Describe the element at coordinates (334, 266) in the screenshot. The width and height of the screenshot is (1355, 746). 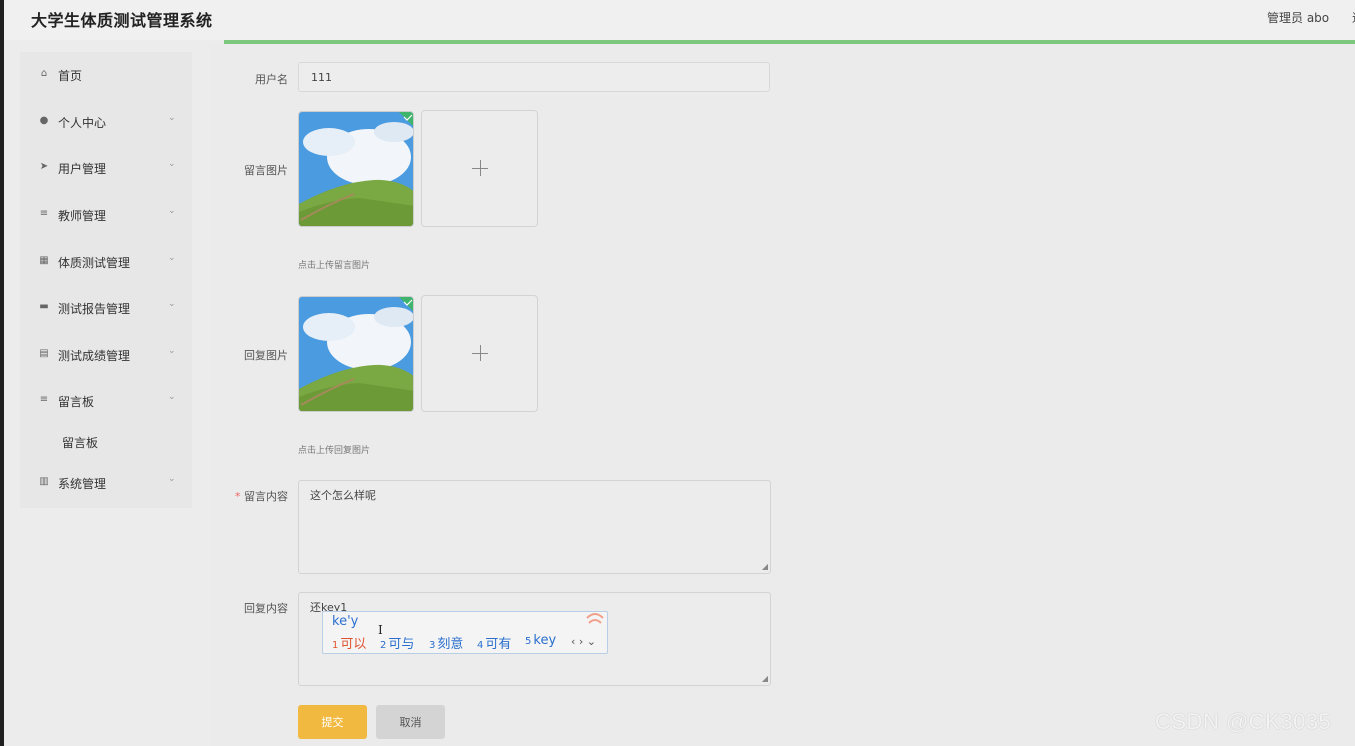
I see `message-image-hint: 点击上传留言图片` at that location.